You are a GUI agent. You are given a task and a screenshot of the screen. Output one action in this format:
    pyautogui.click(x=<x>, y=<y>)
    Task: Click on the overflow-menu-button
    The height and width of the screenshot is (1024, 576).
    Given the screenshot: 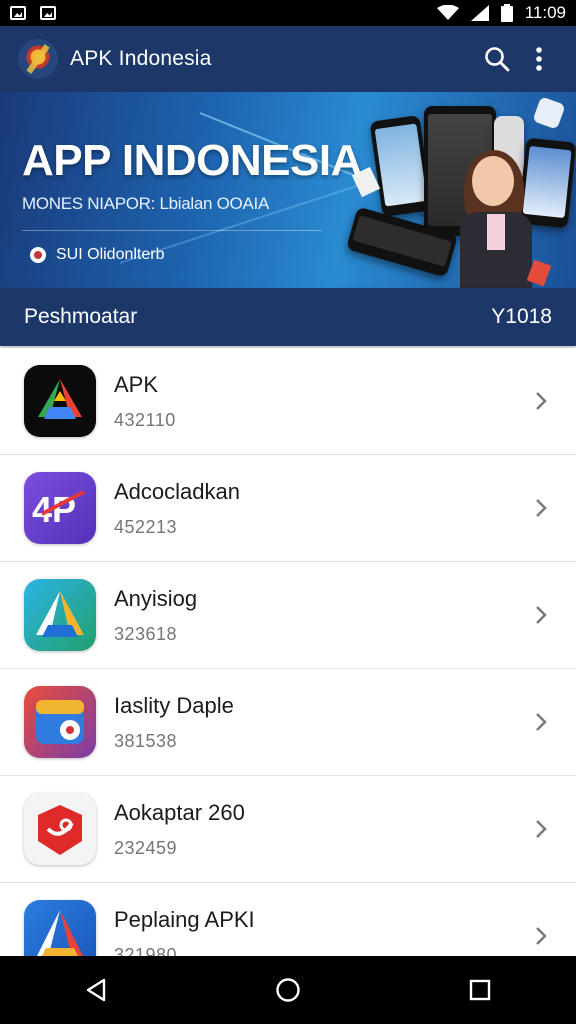 What is the action you would take?
    pyautogui.click(x=539, y=59)
    